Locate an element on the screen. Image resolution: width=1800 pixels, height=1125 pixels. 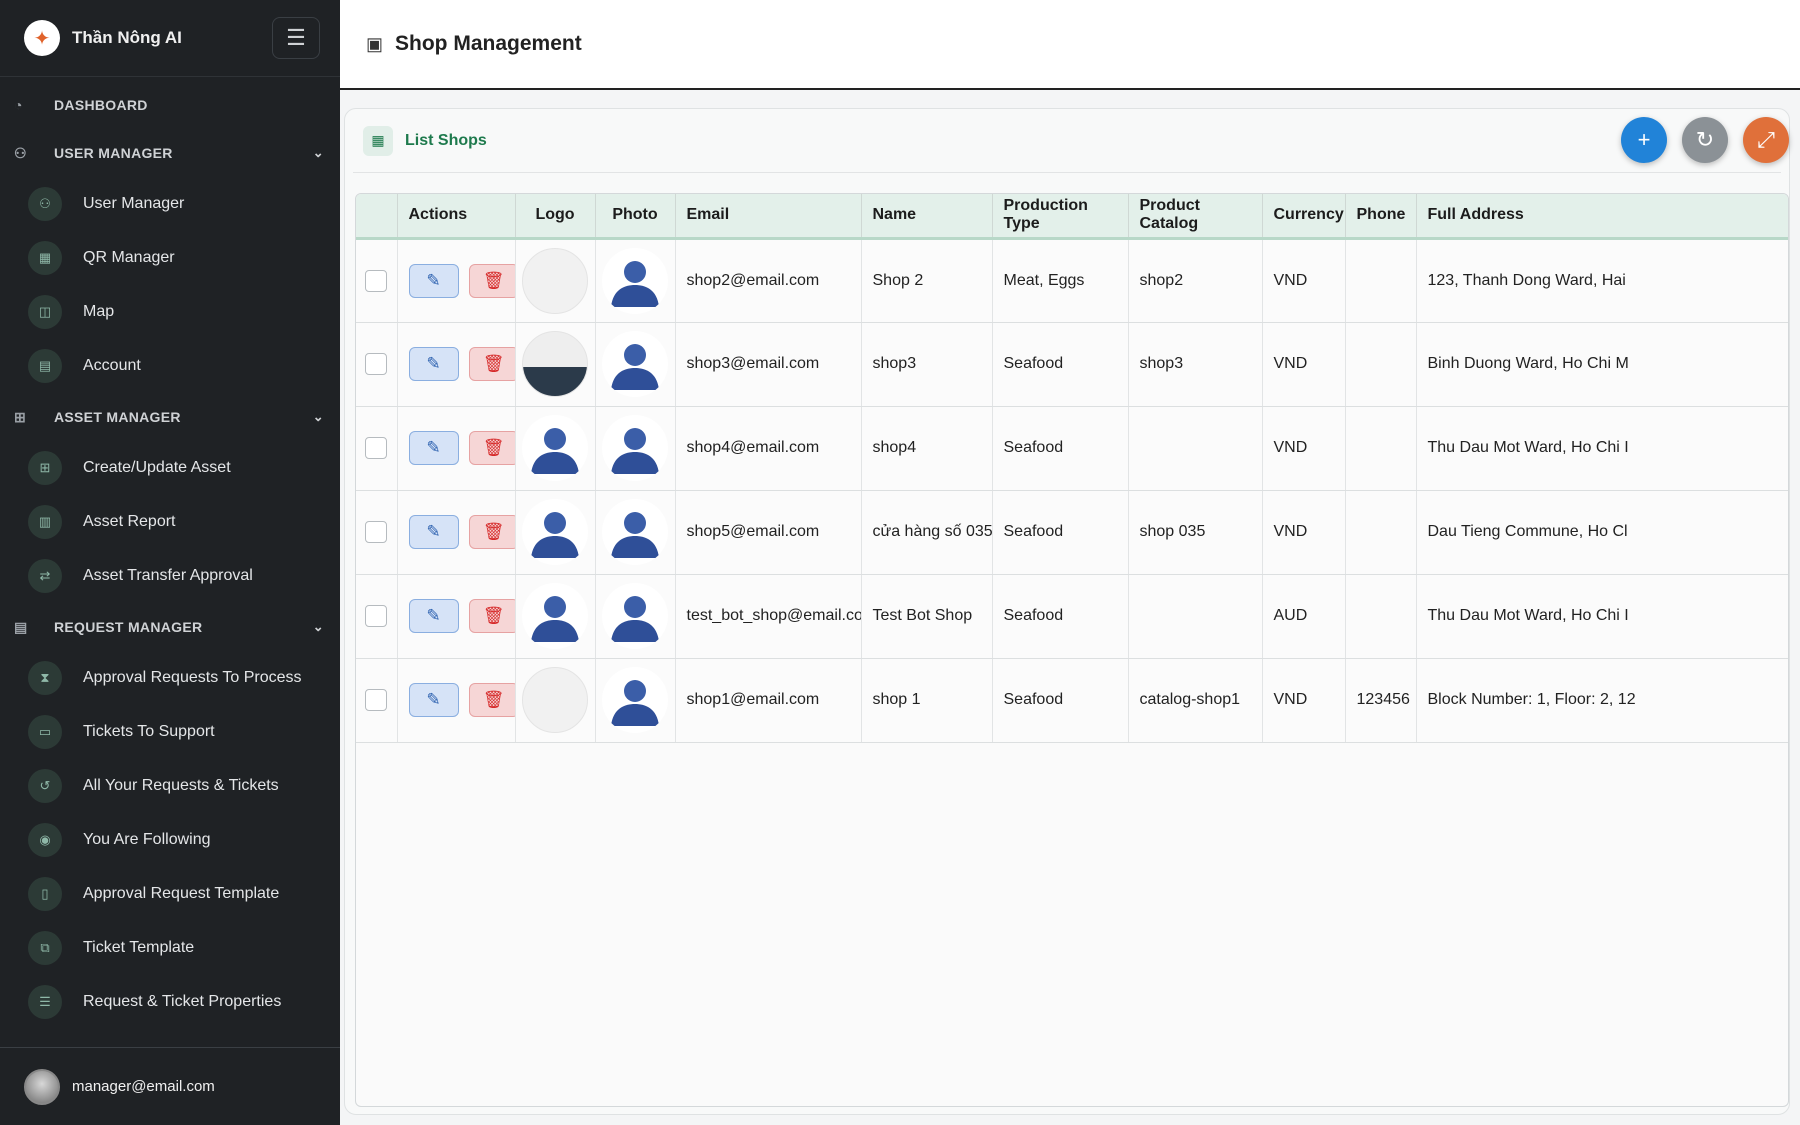
refresh-button: ↻ is located at coordinates (1705, 140).